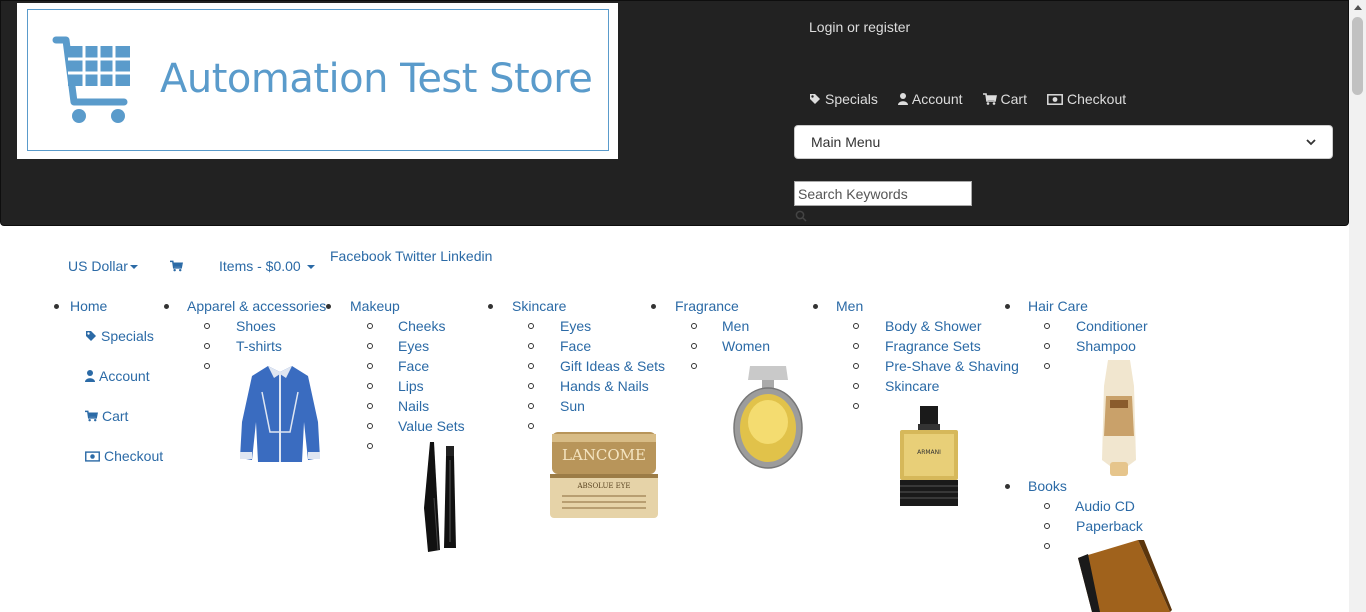  What do you see at coordinates (912, 386) in the screenshot?
I see `nav-men-skincare: Skincare` at bounding box center [912, 386].